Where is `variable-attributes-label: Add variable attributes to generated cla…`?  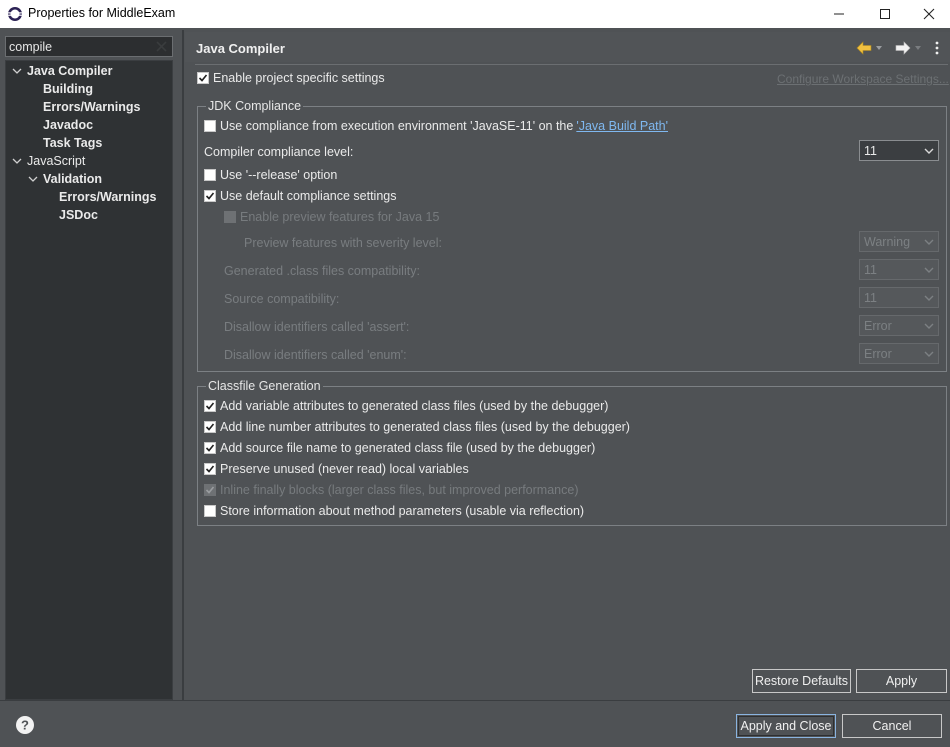
variable-attributes-label: Add variable attributes to generated cla… is located at coordinates (414, 406).